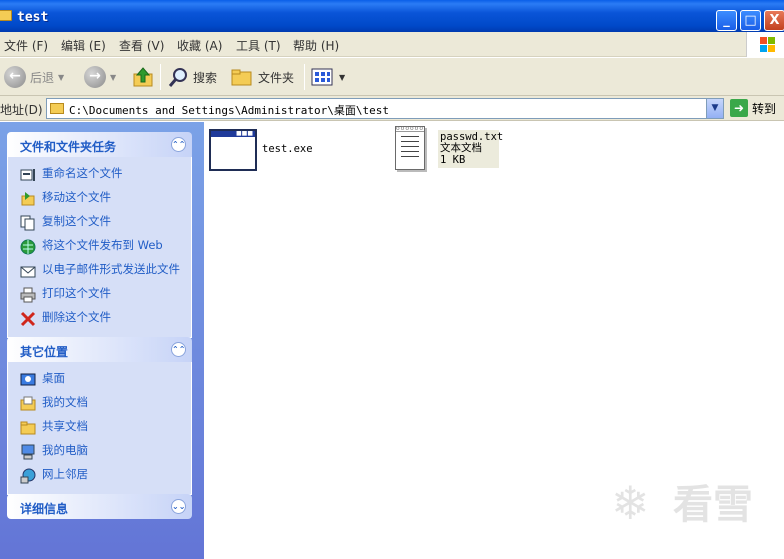 The width and height of the screenshot is (784, 559). I want to click on up-folder-icon, so click(143, 77).